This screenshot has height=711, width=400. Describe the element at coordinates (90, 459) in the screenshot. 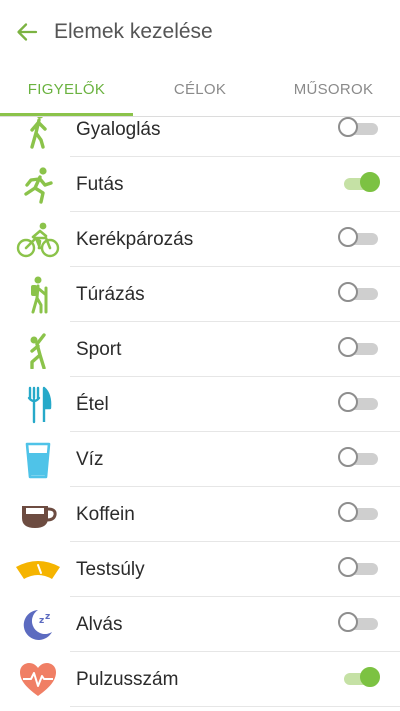

I see `list-item-label: Víz` at that location.